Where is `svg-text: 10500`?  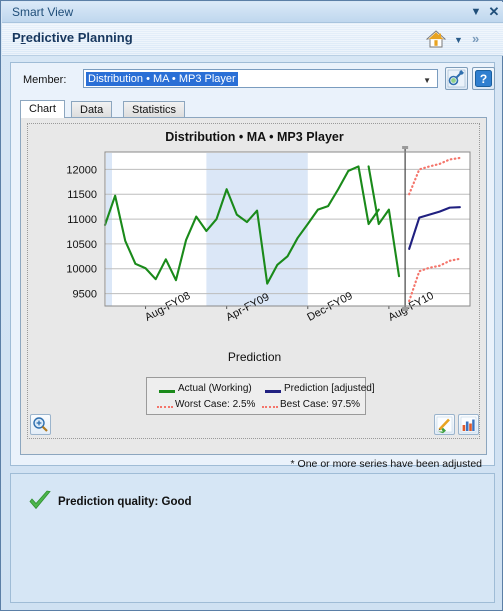
svg-text: 10500 is located at coordinates (81, 245).